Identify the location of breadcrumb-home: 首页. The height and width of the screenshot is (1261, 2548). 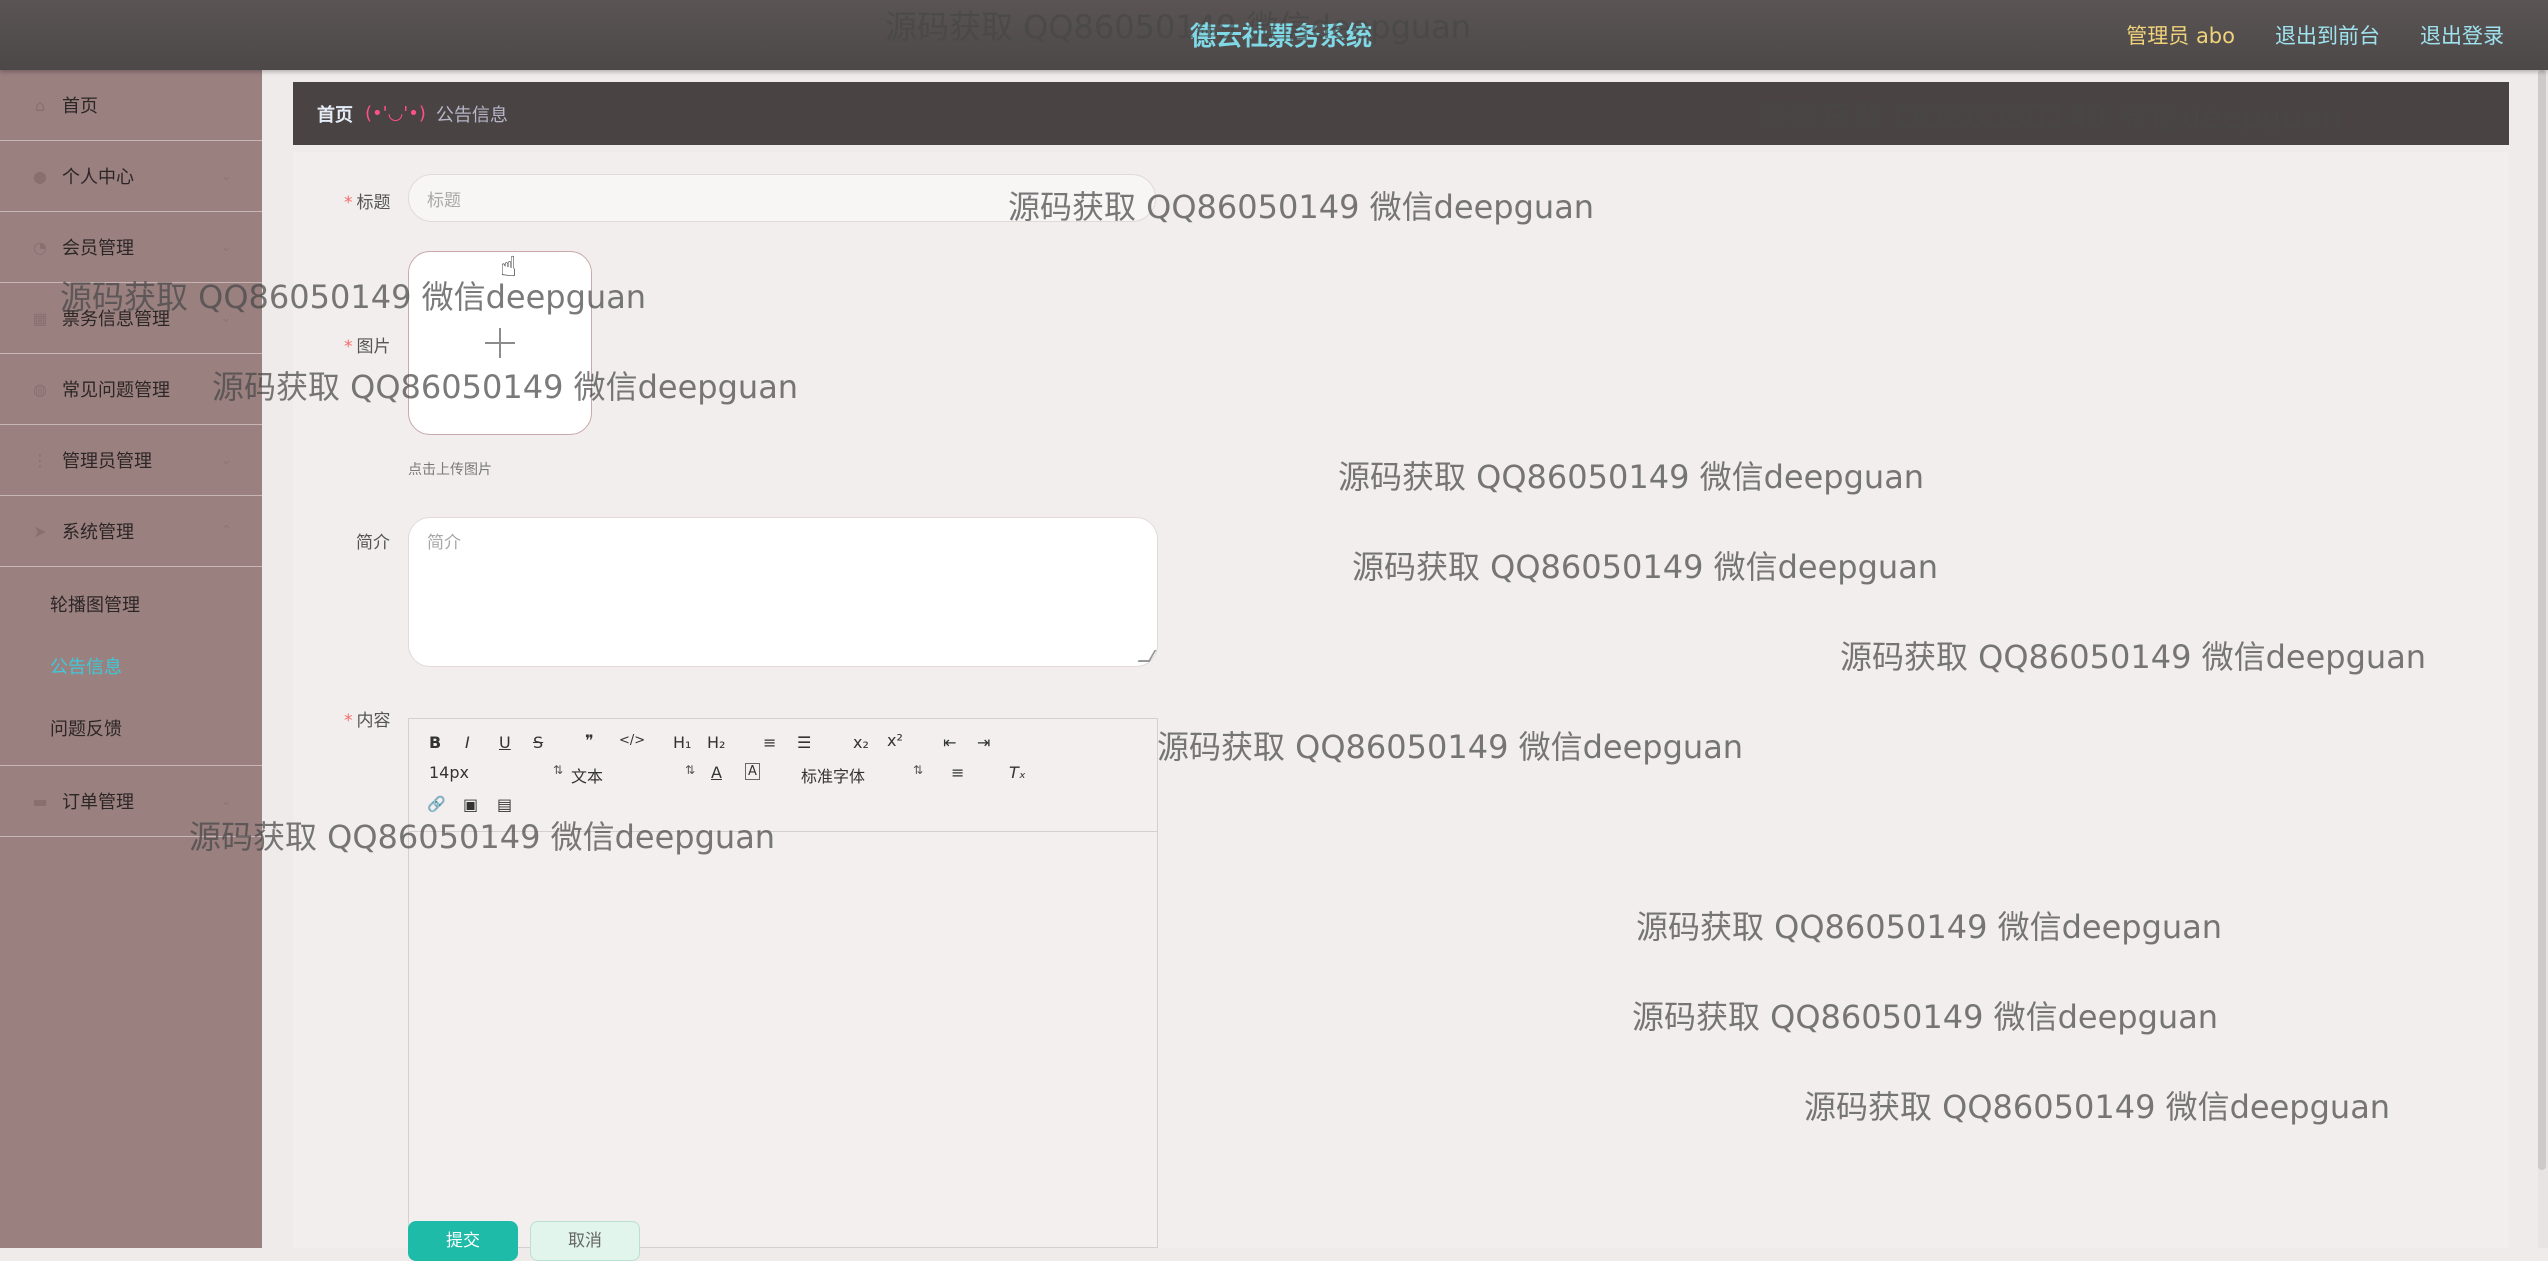
(335, 114).